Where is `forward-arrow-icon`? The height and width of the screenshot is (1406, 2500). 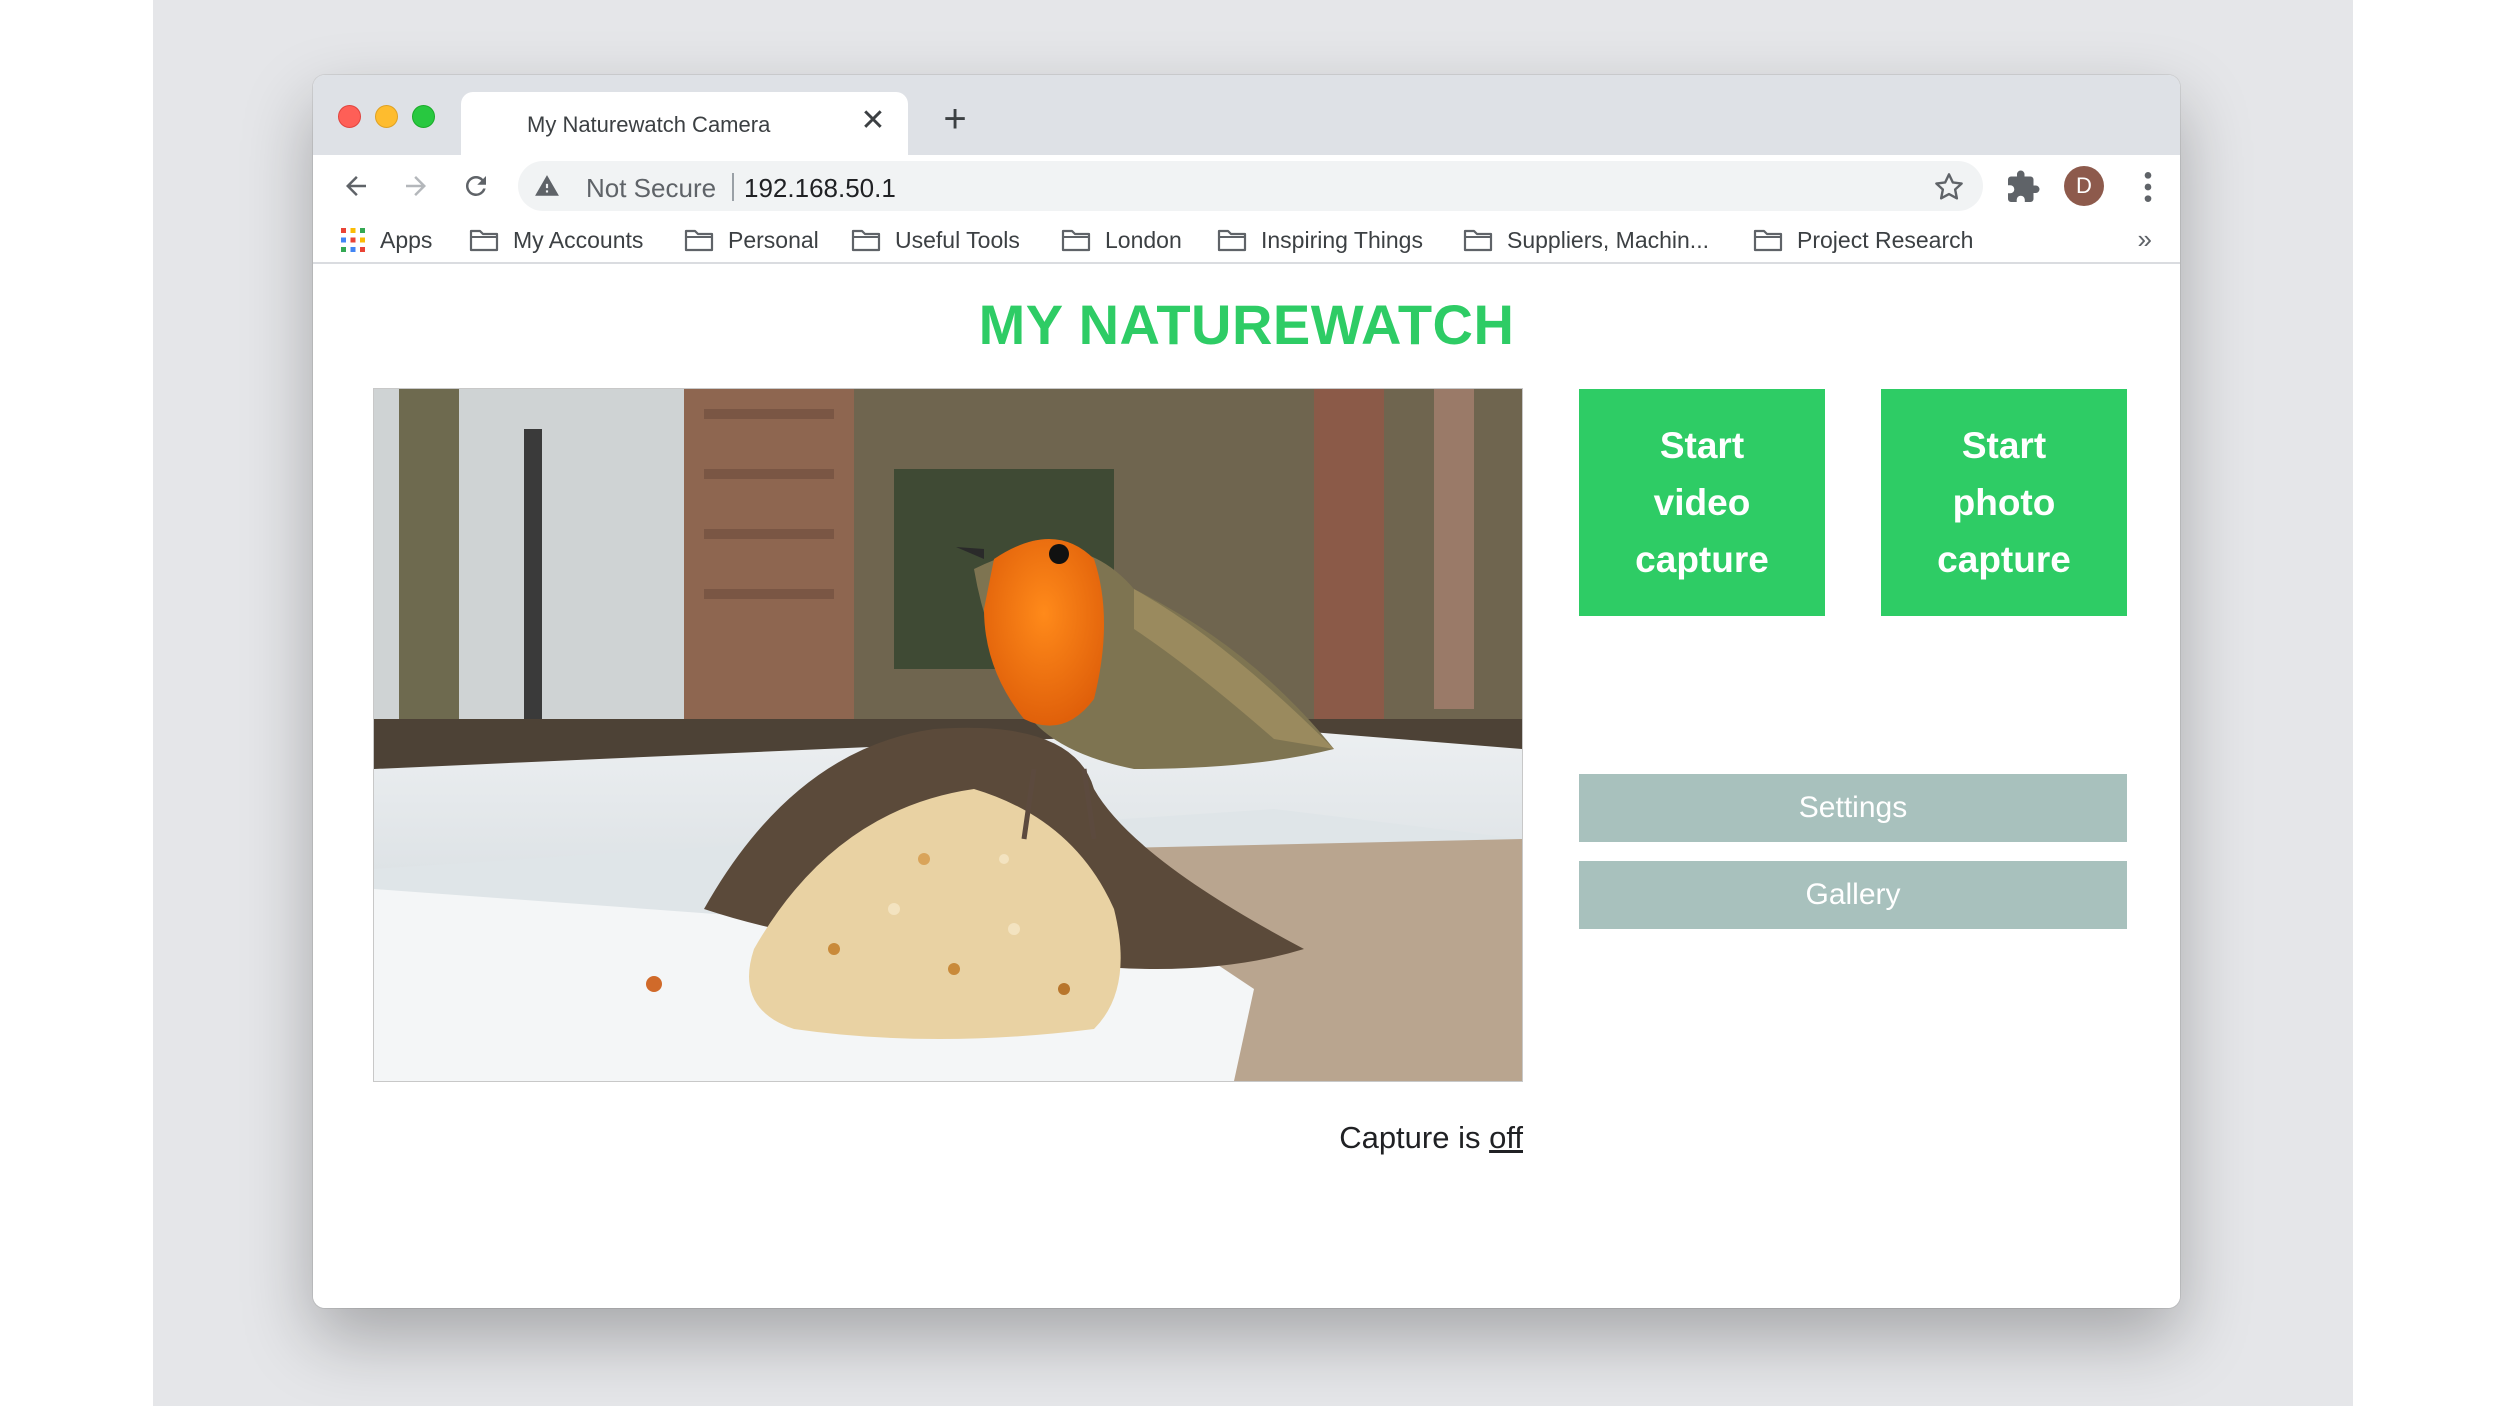 forward-arrow-icon is located at coordinates (416, 186).